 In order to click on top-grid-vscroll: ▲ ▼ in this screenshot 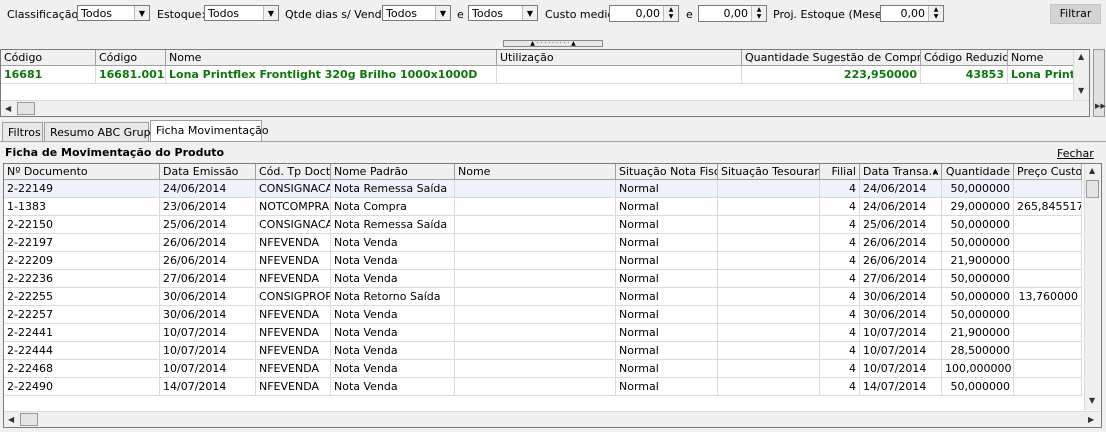, I will do `click(1081, 75)`.